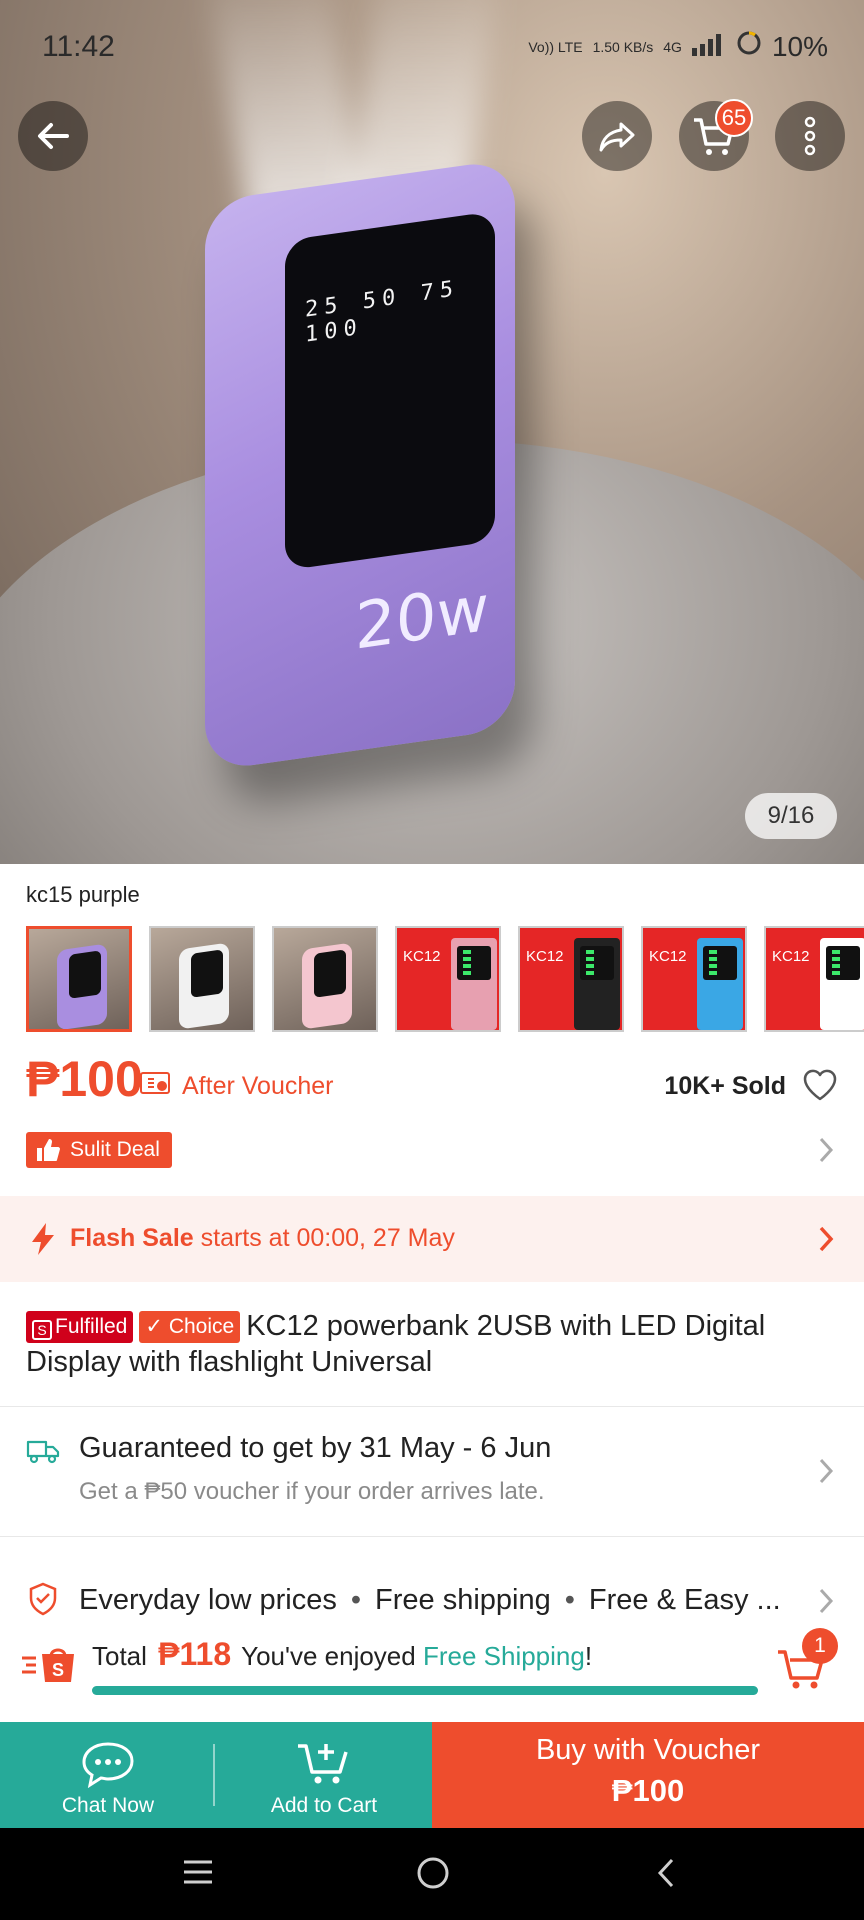  I want to click on flash-sale-text: Flash Sale starts at 00:00, 27 May, so click(262, 1238).